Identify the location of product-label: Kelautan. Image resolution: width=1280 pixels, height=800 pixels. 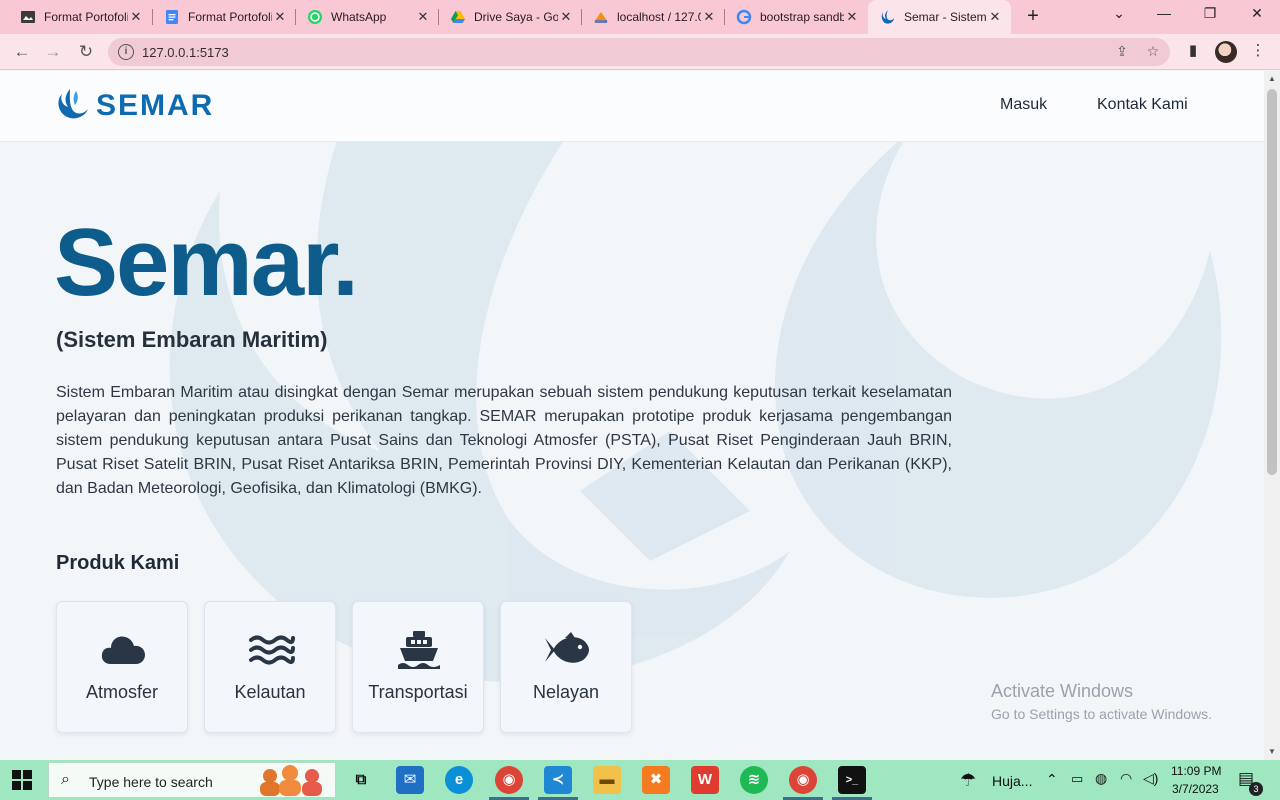
(270, 692).